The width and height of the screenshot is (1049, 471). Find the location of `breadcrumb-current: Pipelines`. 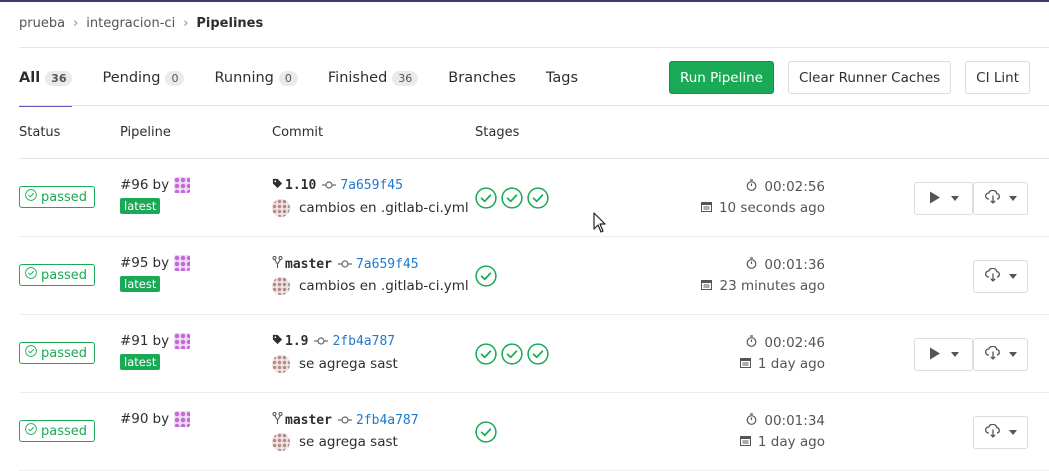

breadcrumb-current: Pipelines is located at coordinates (229, 23).